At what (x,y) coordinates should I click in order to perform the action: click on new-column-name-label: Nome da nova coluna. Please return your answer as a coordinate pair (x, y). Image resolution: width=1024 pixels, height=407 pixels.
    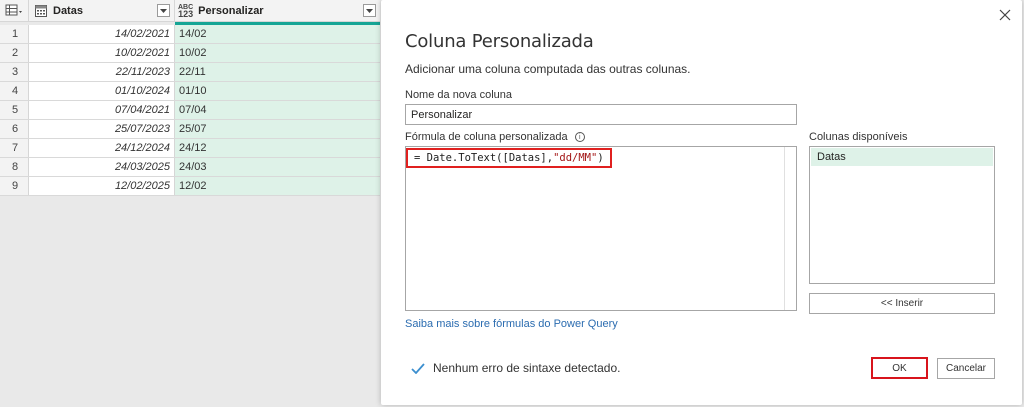
    Looking at the image, I should click on (459, 95).